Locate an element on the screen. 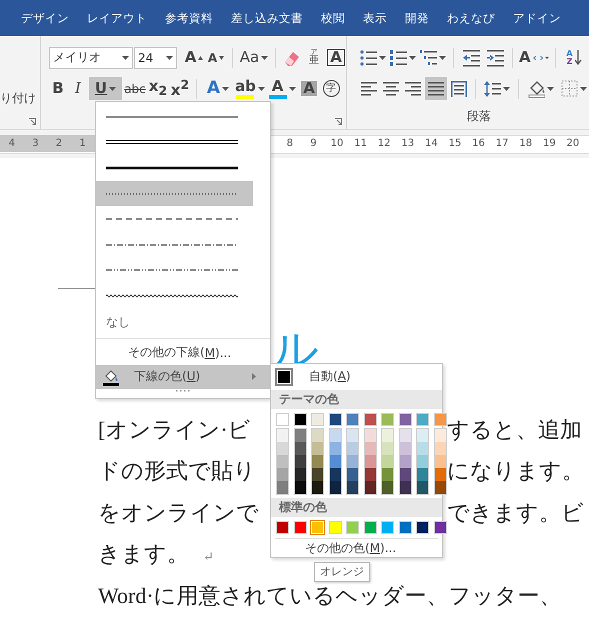 This screenshot has width=589, height=620. strikethrough-button: abc is located at coordinates (135, 88).